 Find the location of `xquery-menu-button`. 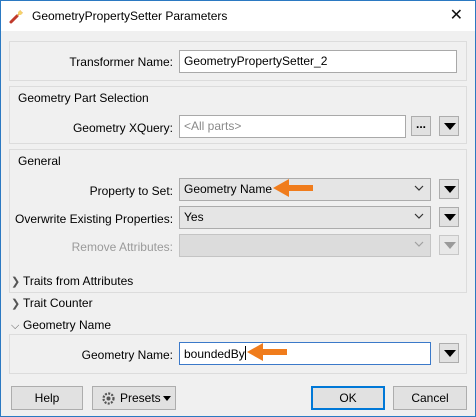

xquery-menu-button is located at coordinates (449, 126).